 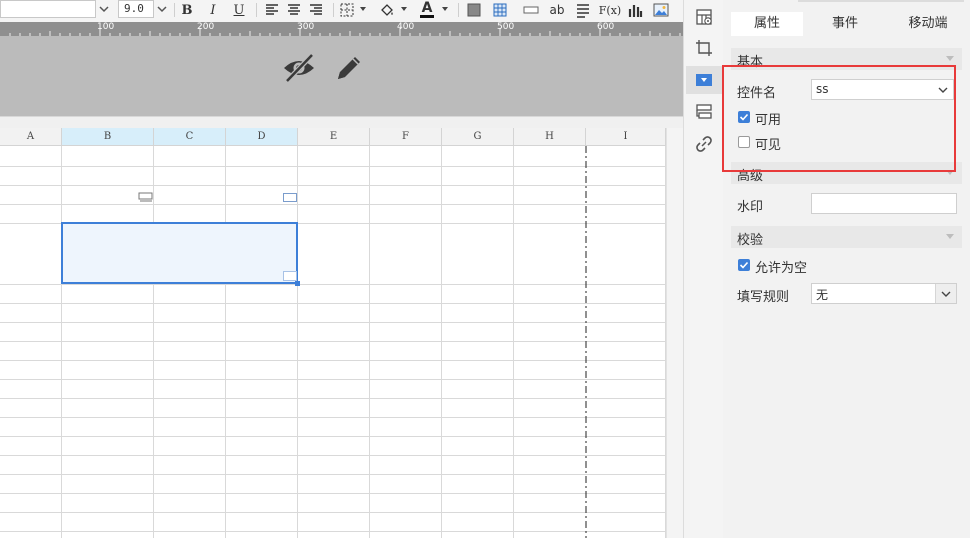 I want to click on watermark-input, so click(x=884, y=203).